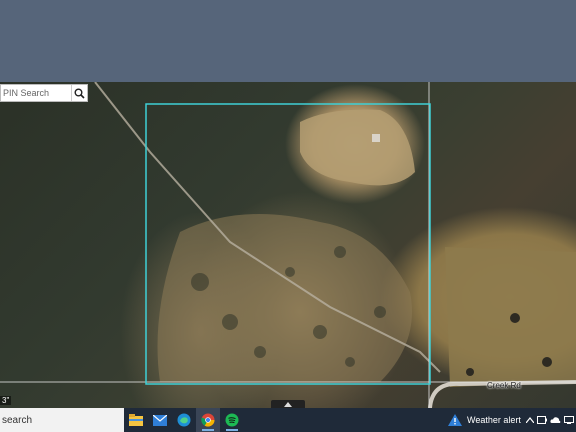 The height and width of the screenshot is (432, 576). I want to click on edge-icon, so click(184, 420).